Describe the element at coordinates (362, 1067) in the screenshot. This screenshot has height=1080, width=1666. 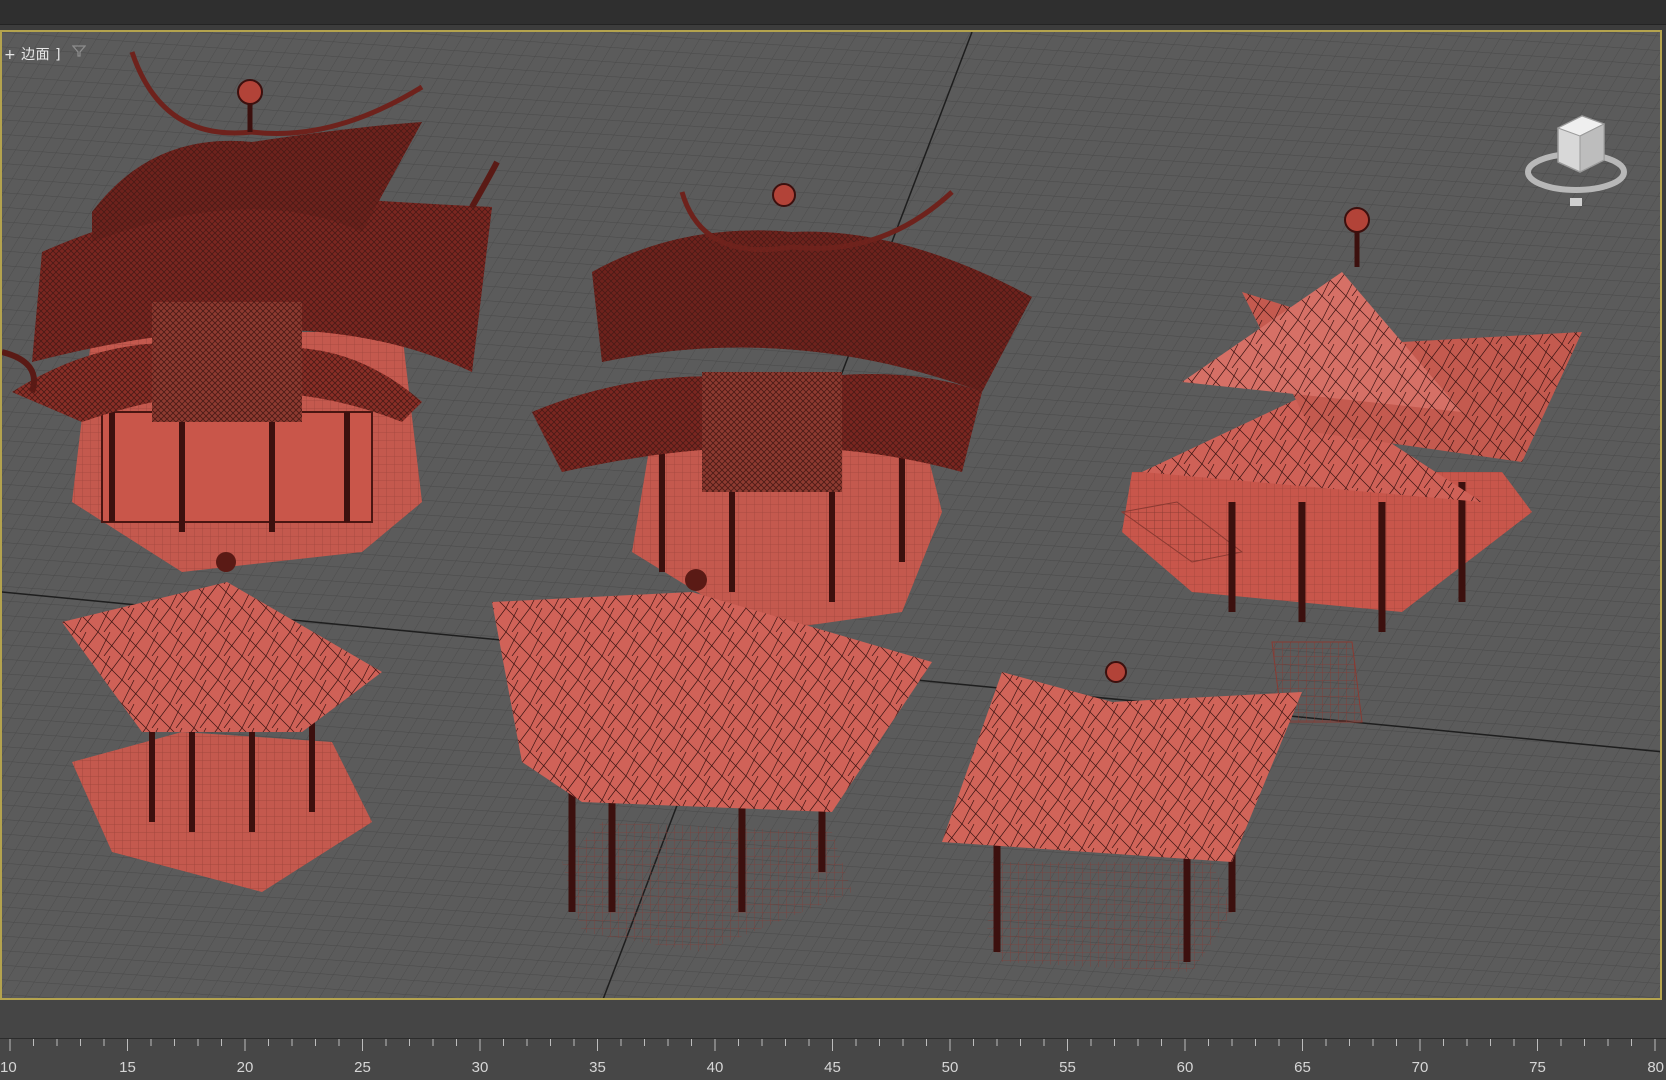
I see `timeline-tick-label: 25` at that location.